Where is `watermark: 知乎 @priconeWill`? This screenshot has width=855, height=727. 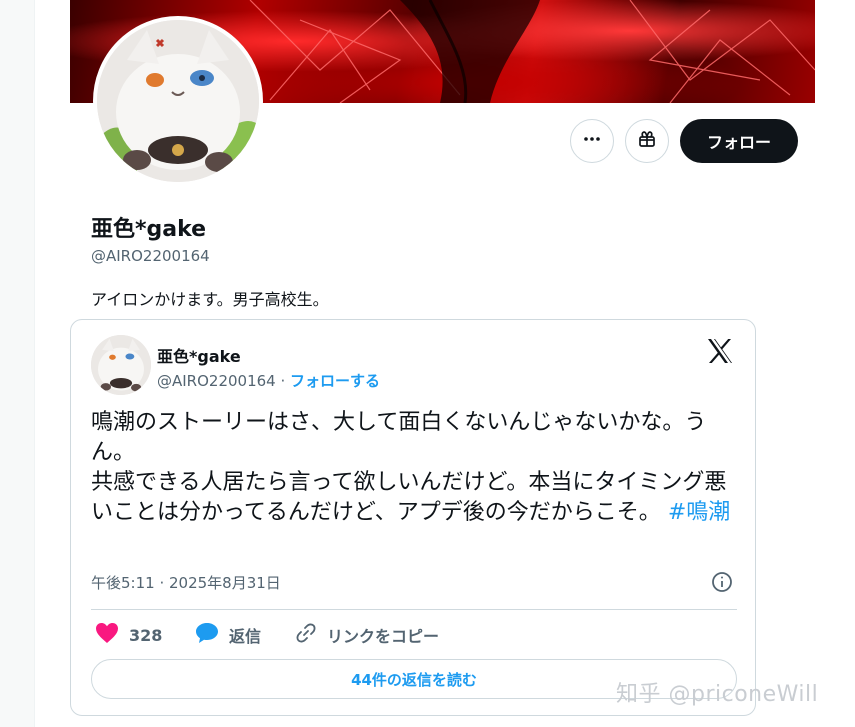 watermark: 知乎 @priconeWill is located at coordinates (717, 694).